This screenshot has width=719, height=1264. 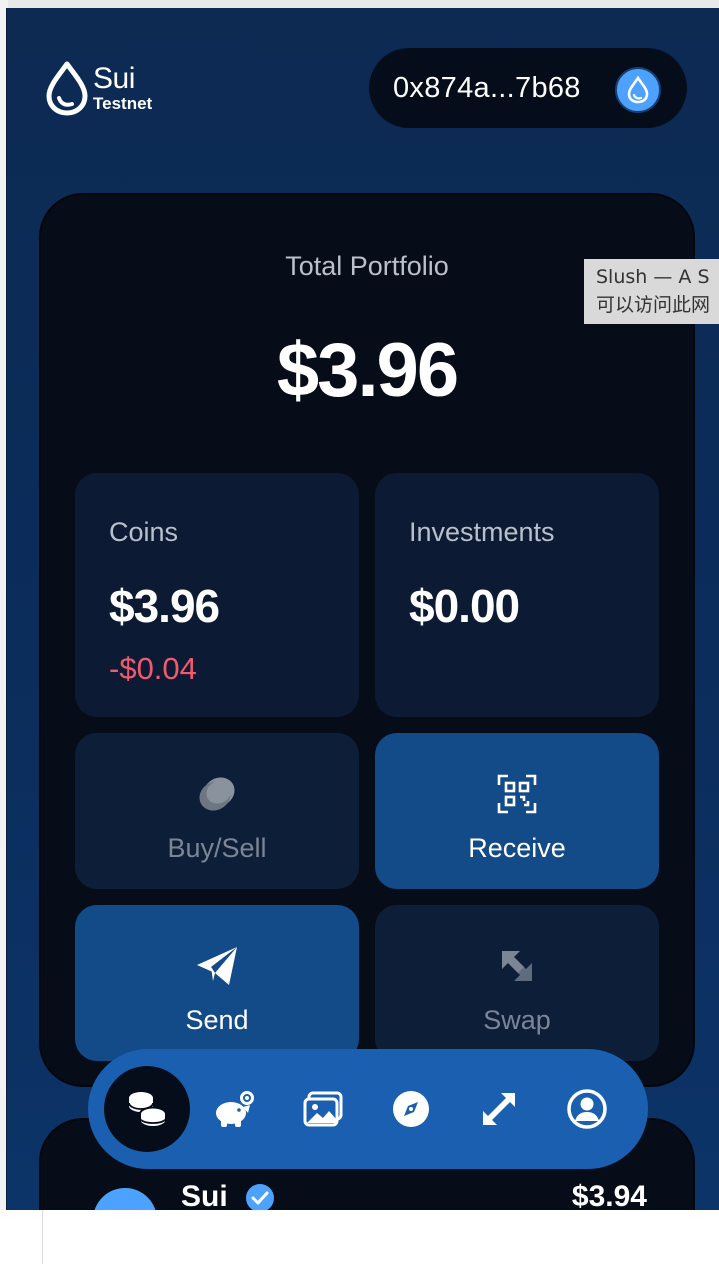 I want to click on divider, so click(x=42, y=1237).